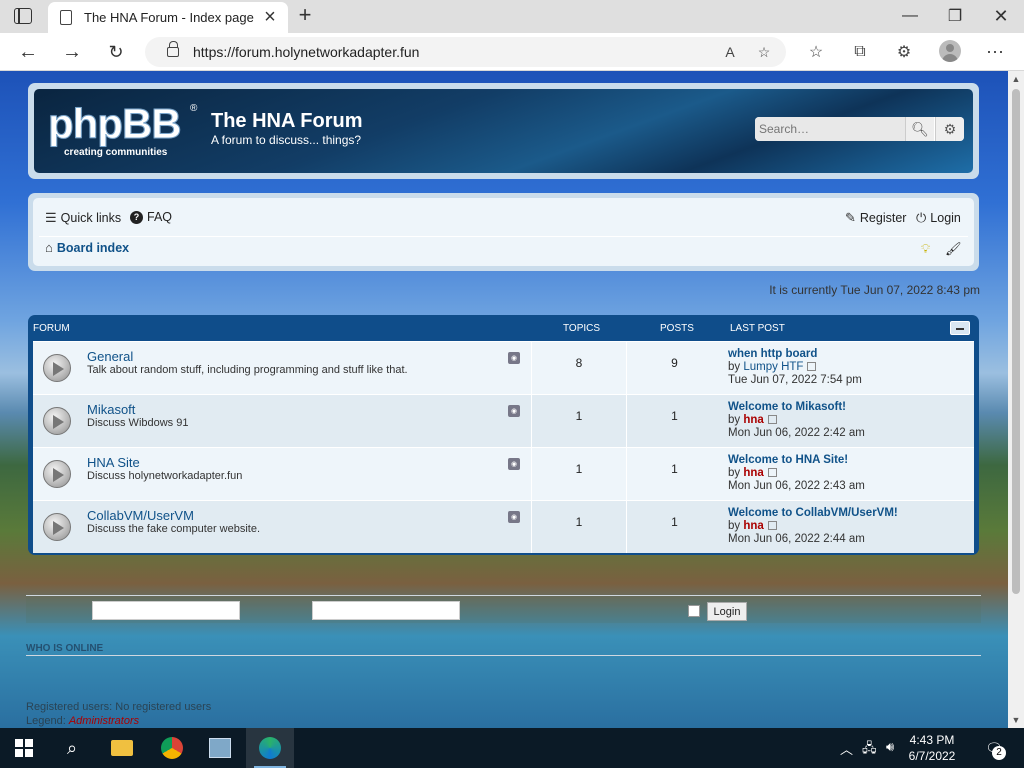 The image size is (1024, 768). I want to click on whos-online-heading: Who is online, so click(64, 648).